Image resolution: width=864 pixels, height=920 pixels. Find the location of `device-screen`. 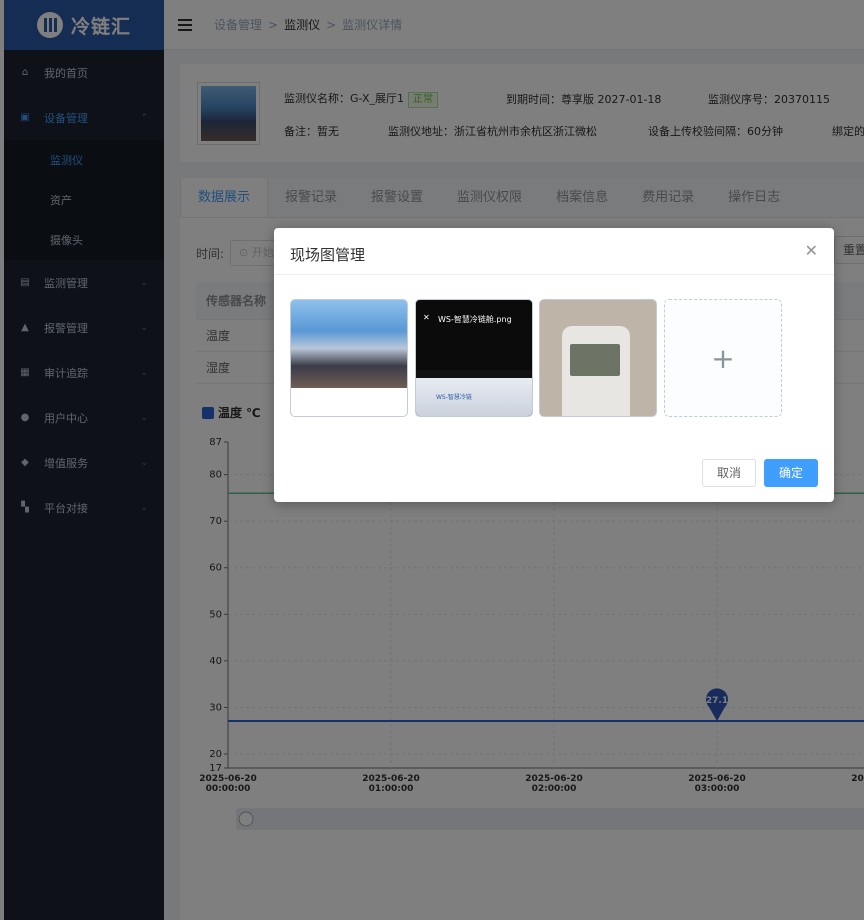

device-screen is located at coordinates (595, 360).